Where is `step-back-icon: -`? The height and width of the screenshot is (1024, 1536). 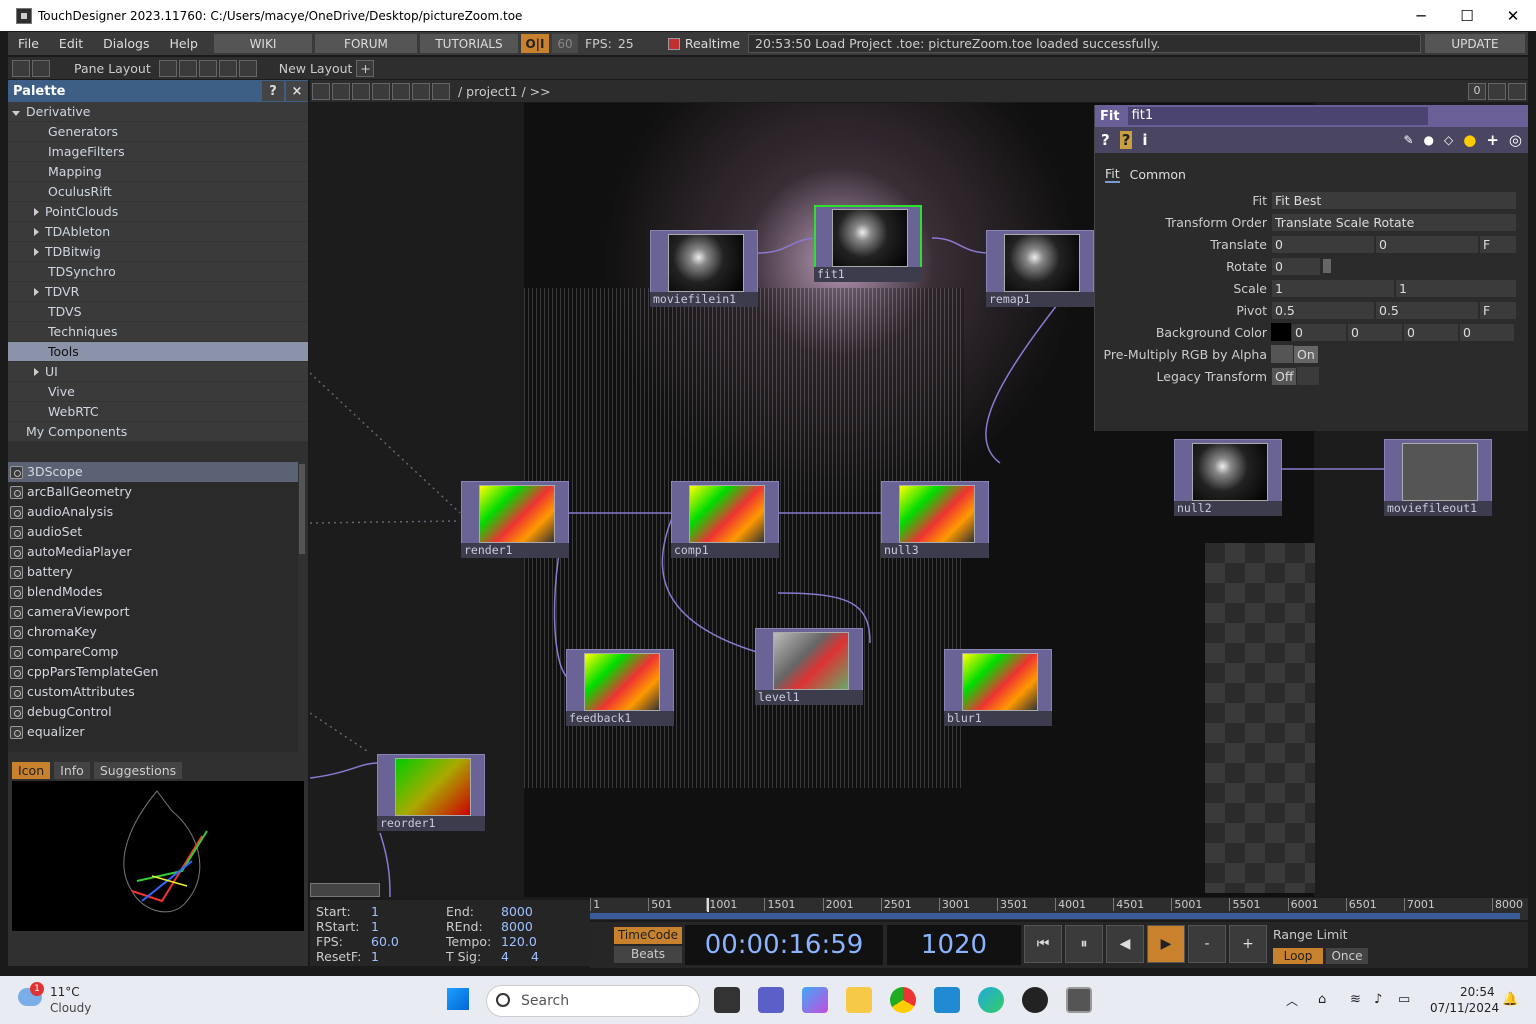 step-back-icon: - is located at coordinates (1207, 944).